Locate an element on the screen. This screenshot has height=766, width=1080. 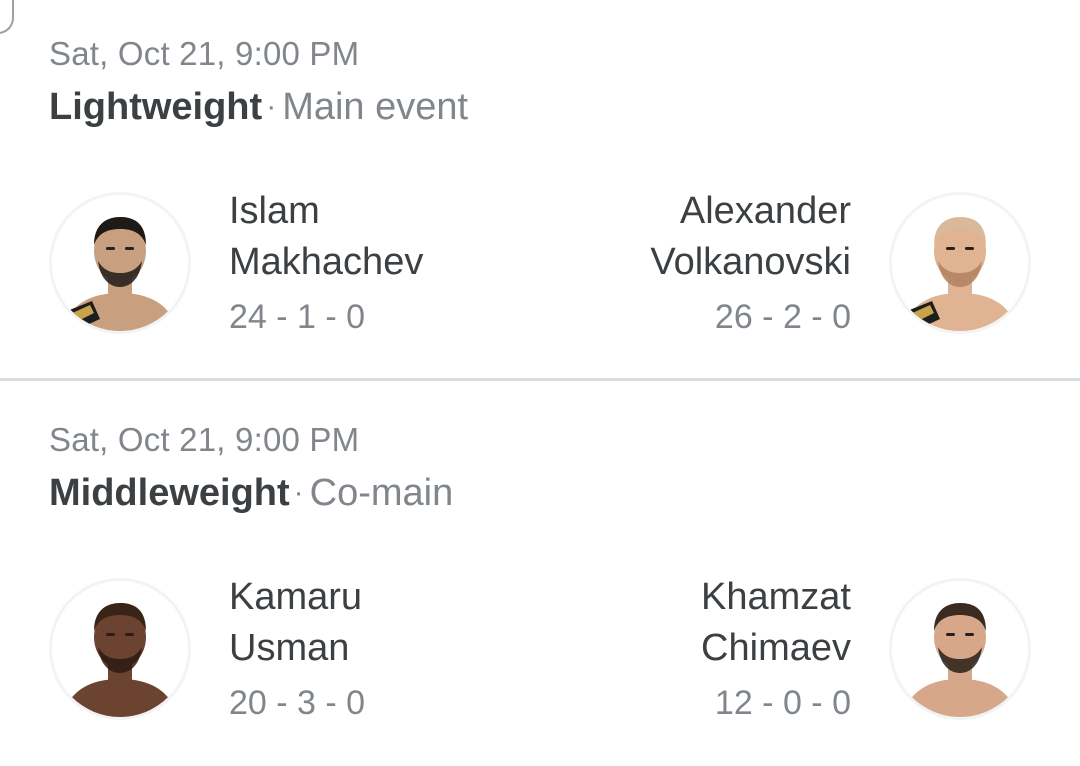
fighter-name-left: Islam Makhachev is located at coordinates (326, 237).